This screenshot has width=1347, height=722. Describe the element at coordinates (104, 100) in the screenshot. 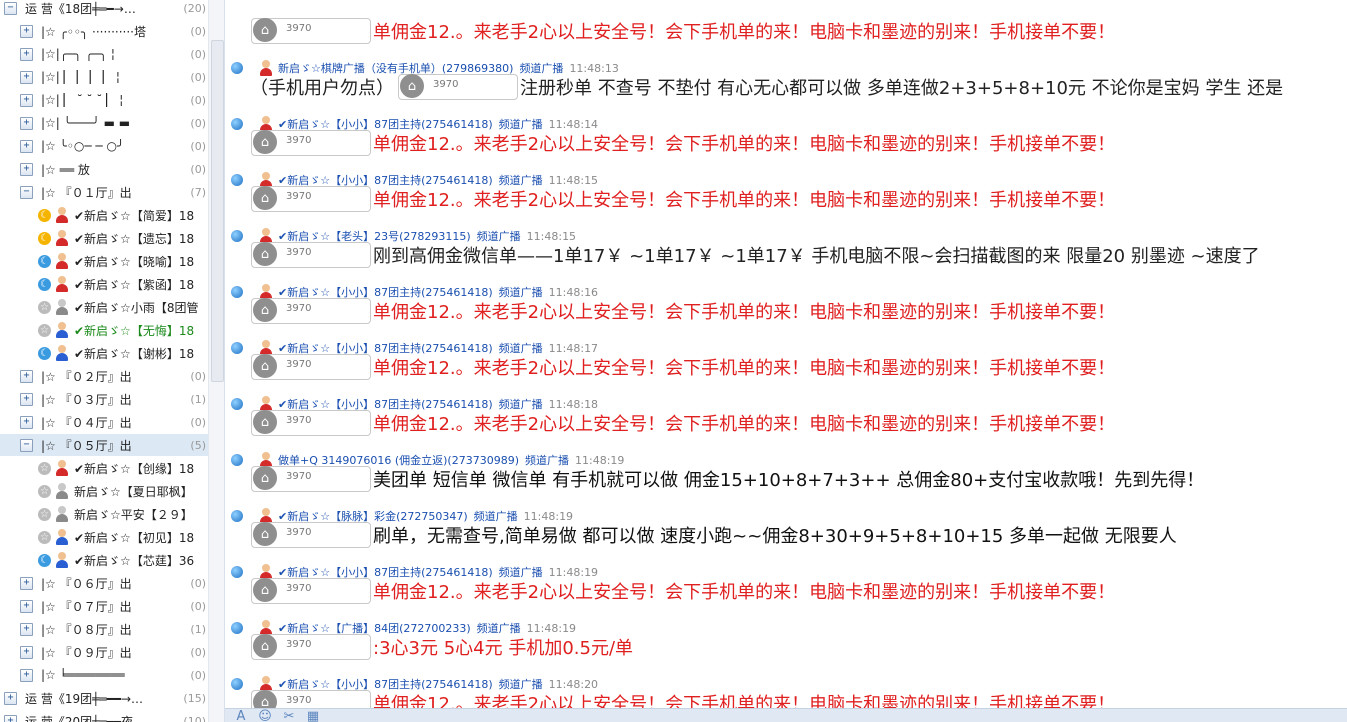

I see `tree-group-row: + |☆| ▏ ˘ ˘ ˘ ▏ ¦ (0)` at that location.